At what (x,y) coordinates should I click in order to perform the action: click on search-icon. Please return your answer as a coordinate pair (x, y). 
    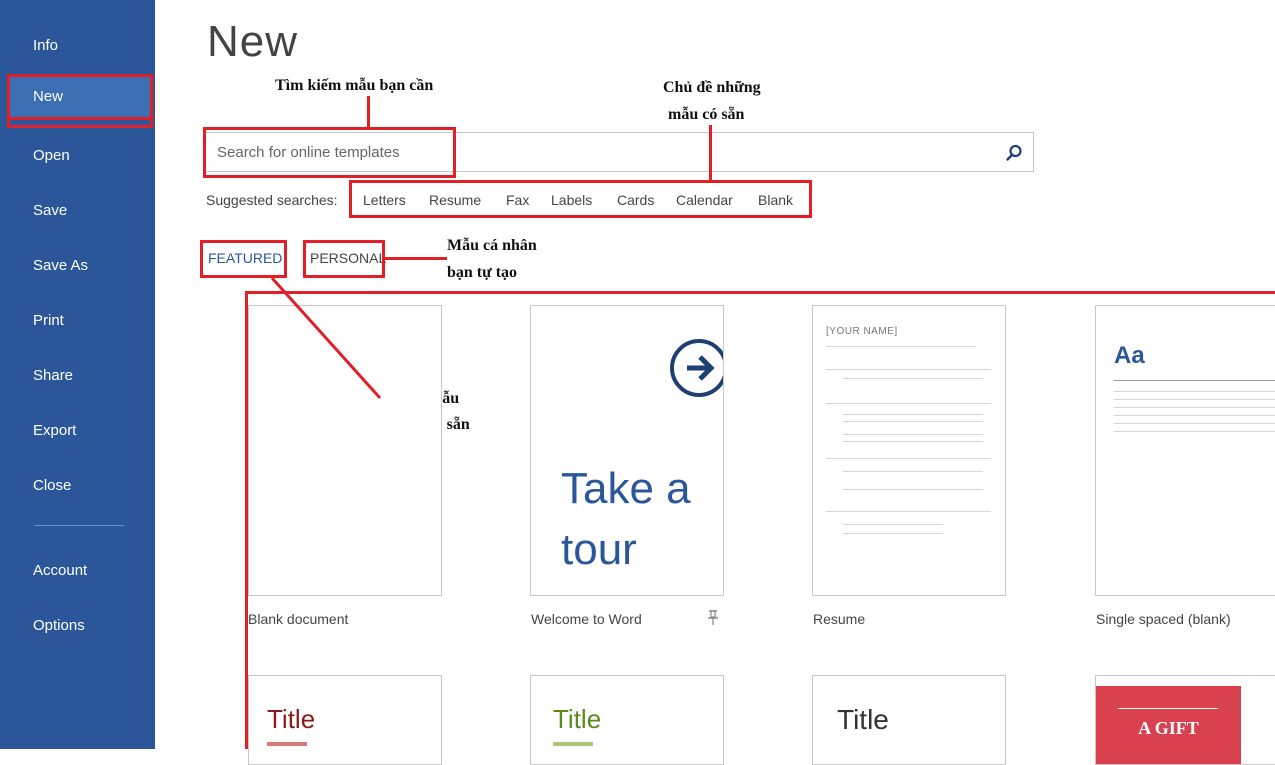
    Looking at the image, I should click on (1014, 153).